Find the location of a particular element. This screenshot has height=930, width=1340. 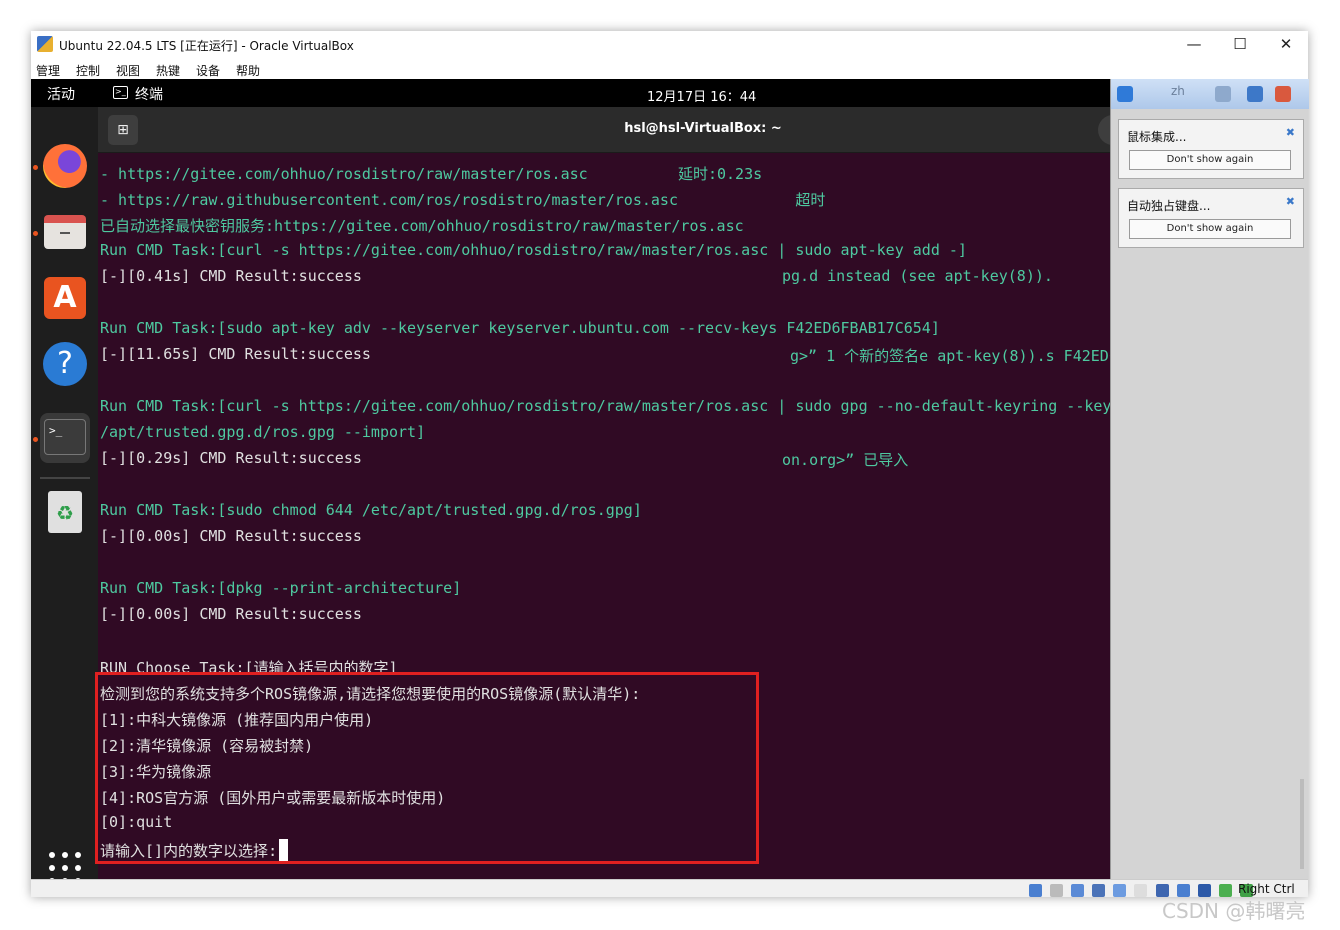

dock-files is located at coordinates (65, 232).